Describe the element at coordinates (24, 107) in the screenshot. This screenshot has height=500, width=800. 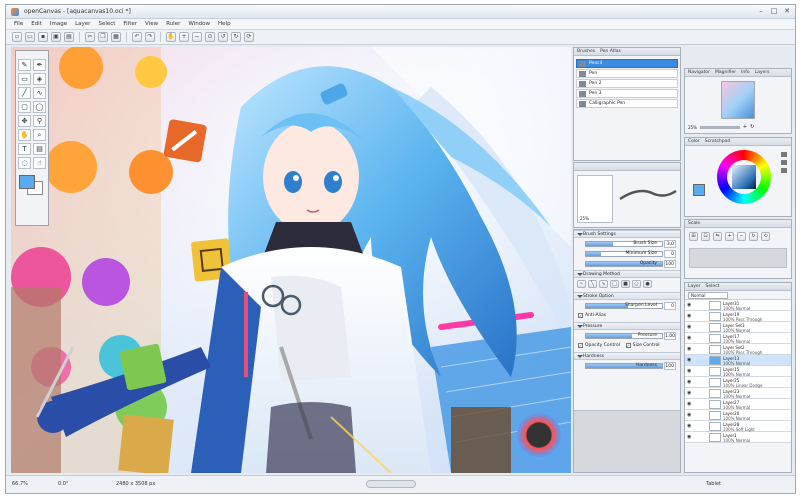
I see `rect-select-tool-icon: ▢` at that location.